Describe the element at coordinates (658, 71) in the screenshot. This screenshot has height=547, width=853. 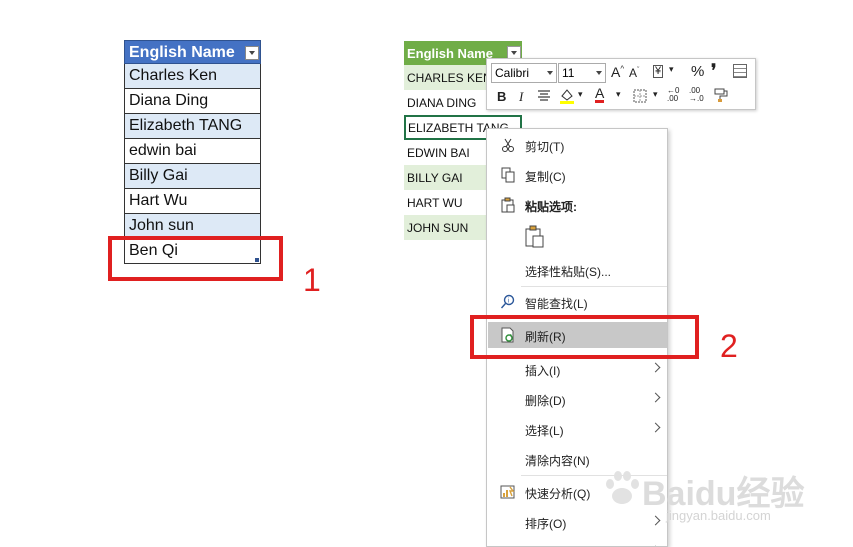
I see `accounting-format-icon: ¥` at that location.